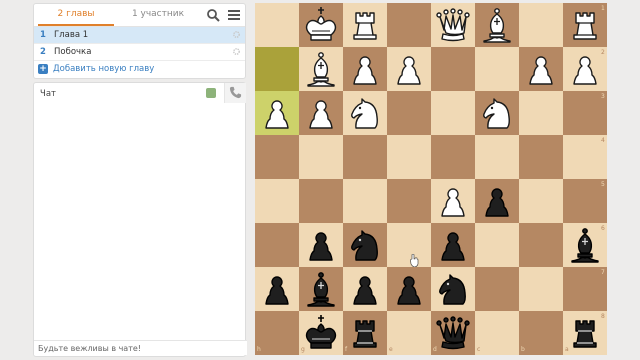 The height and width of the screenshot is (360, 640). I want to click on square-b8, so click(541, 333).